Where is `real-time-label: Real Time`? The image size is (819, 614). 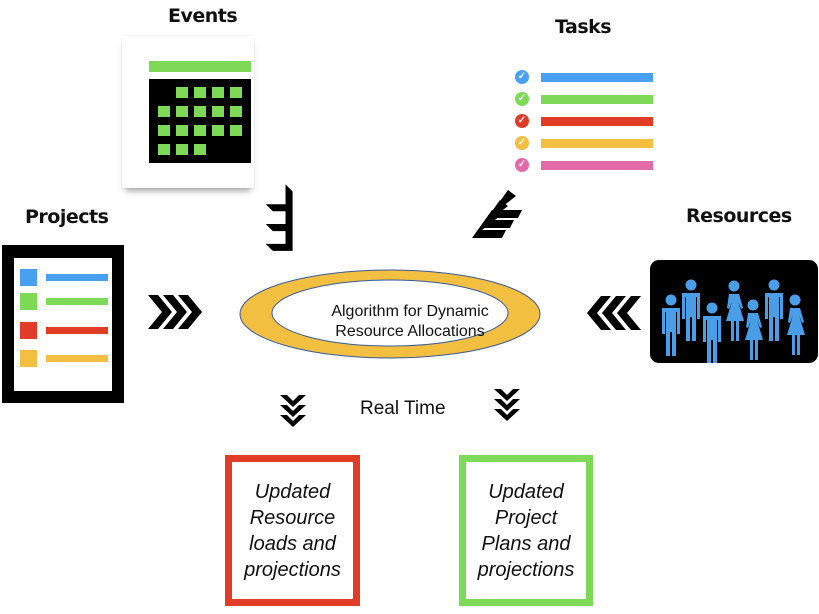
real-time-label: Real Time is located at coordinates (403, 408).